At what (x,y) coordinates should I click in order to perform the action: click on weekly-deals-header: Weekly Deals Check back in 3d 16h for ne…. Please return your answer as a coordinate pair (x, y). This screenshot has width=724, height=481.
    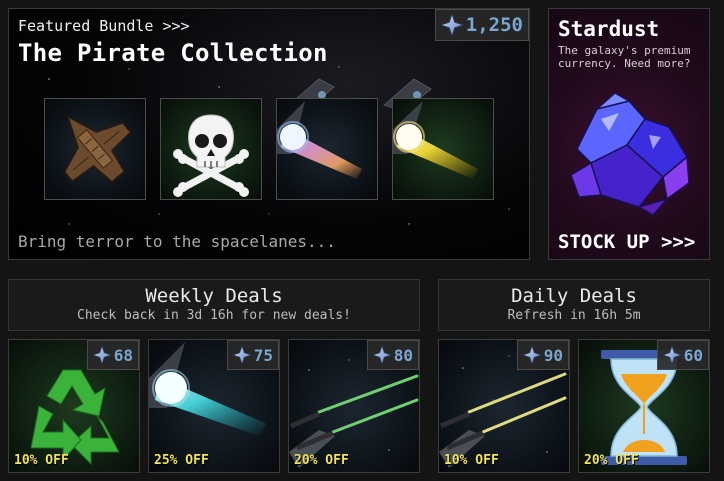
    Looking at the image, I should click on (214, 305).